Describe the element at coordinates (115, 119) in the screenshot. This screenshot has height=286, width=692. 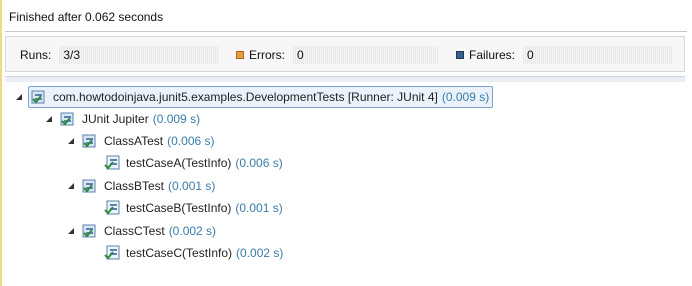
I see `tree-jupiter-name: JUnit Jupiter` at that location.